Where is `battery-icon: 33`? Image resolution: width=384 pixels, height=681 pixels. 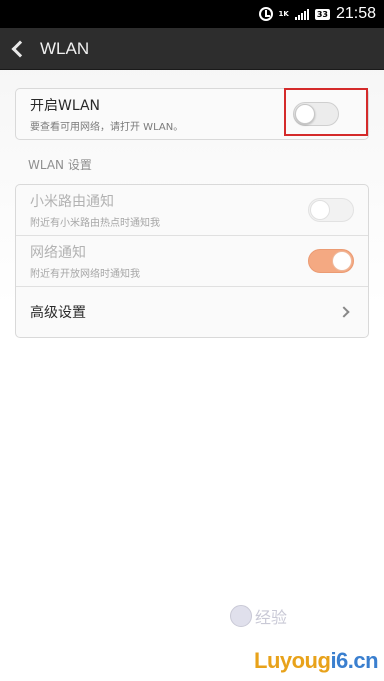 battery-icon: 33 is located at coordinates (322, 14).